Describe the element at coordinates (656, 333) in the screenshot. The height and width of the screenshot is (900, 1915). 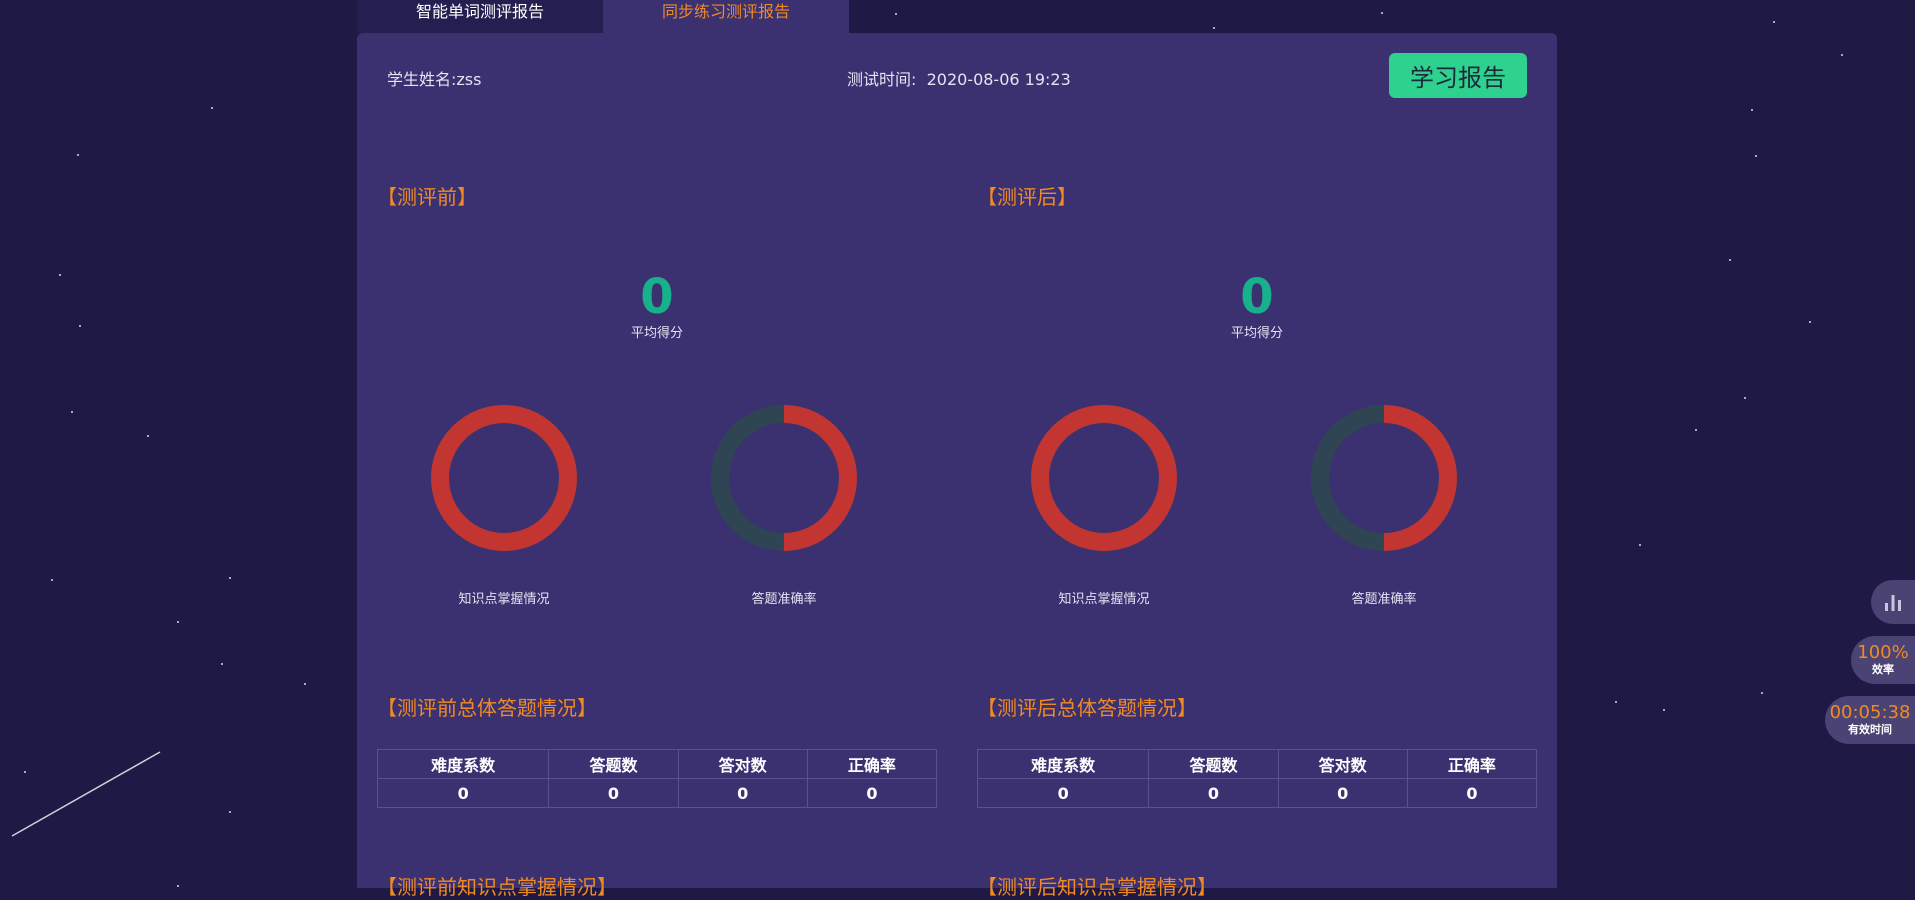
I see `before-score-label: 平均得分` at that location.